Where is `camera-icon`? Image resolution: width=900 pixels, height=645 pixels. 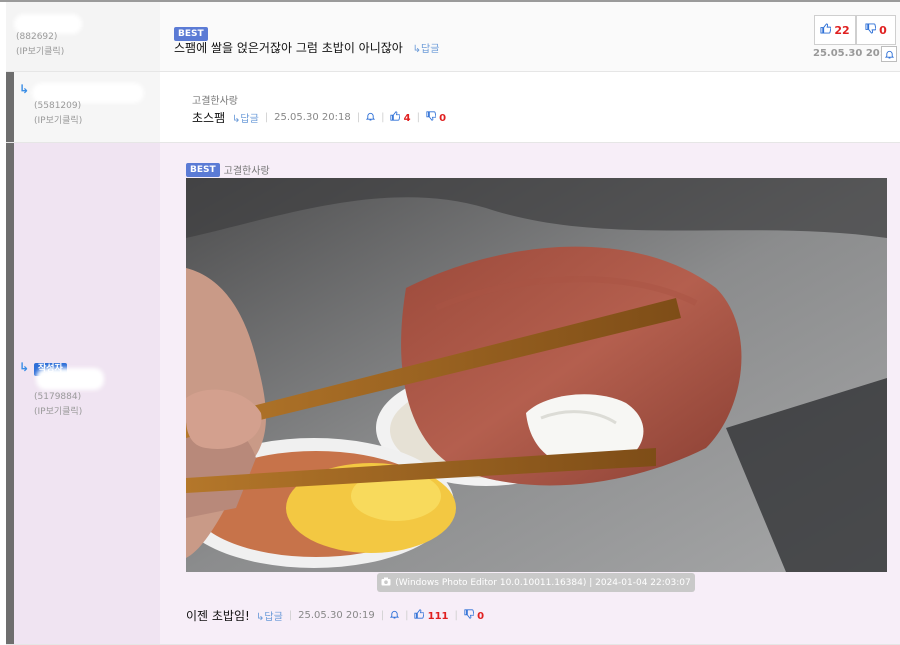
camera-icon is located at coordinates (386, 583).